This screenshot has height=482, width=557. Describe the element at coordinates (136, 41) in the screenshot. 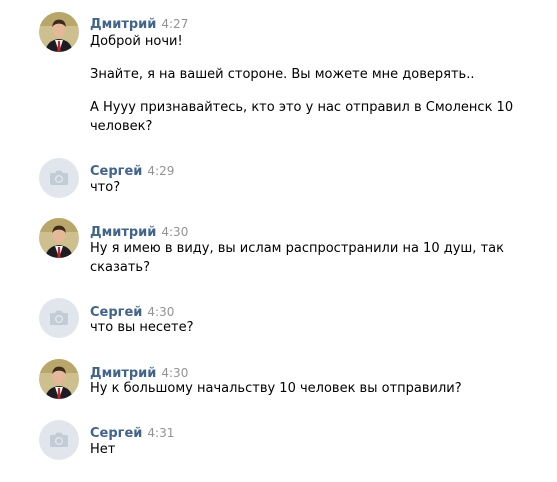

I see `message-text: Доброй ночи!` at that location.